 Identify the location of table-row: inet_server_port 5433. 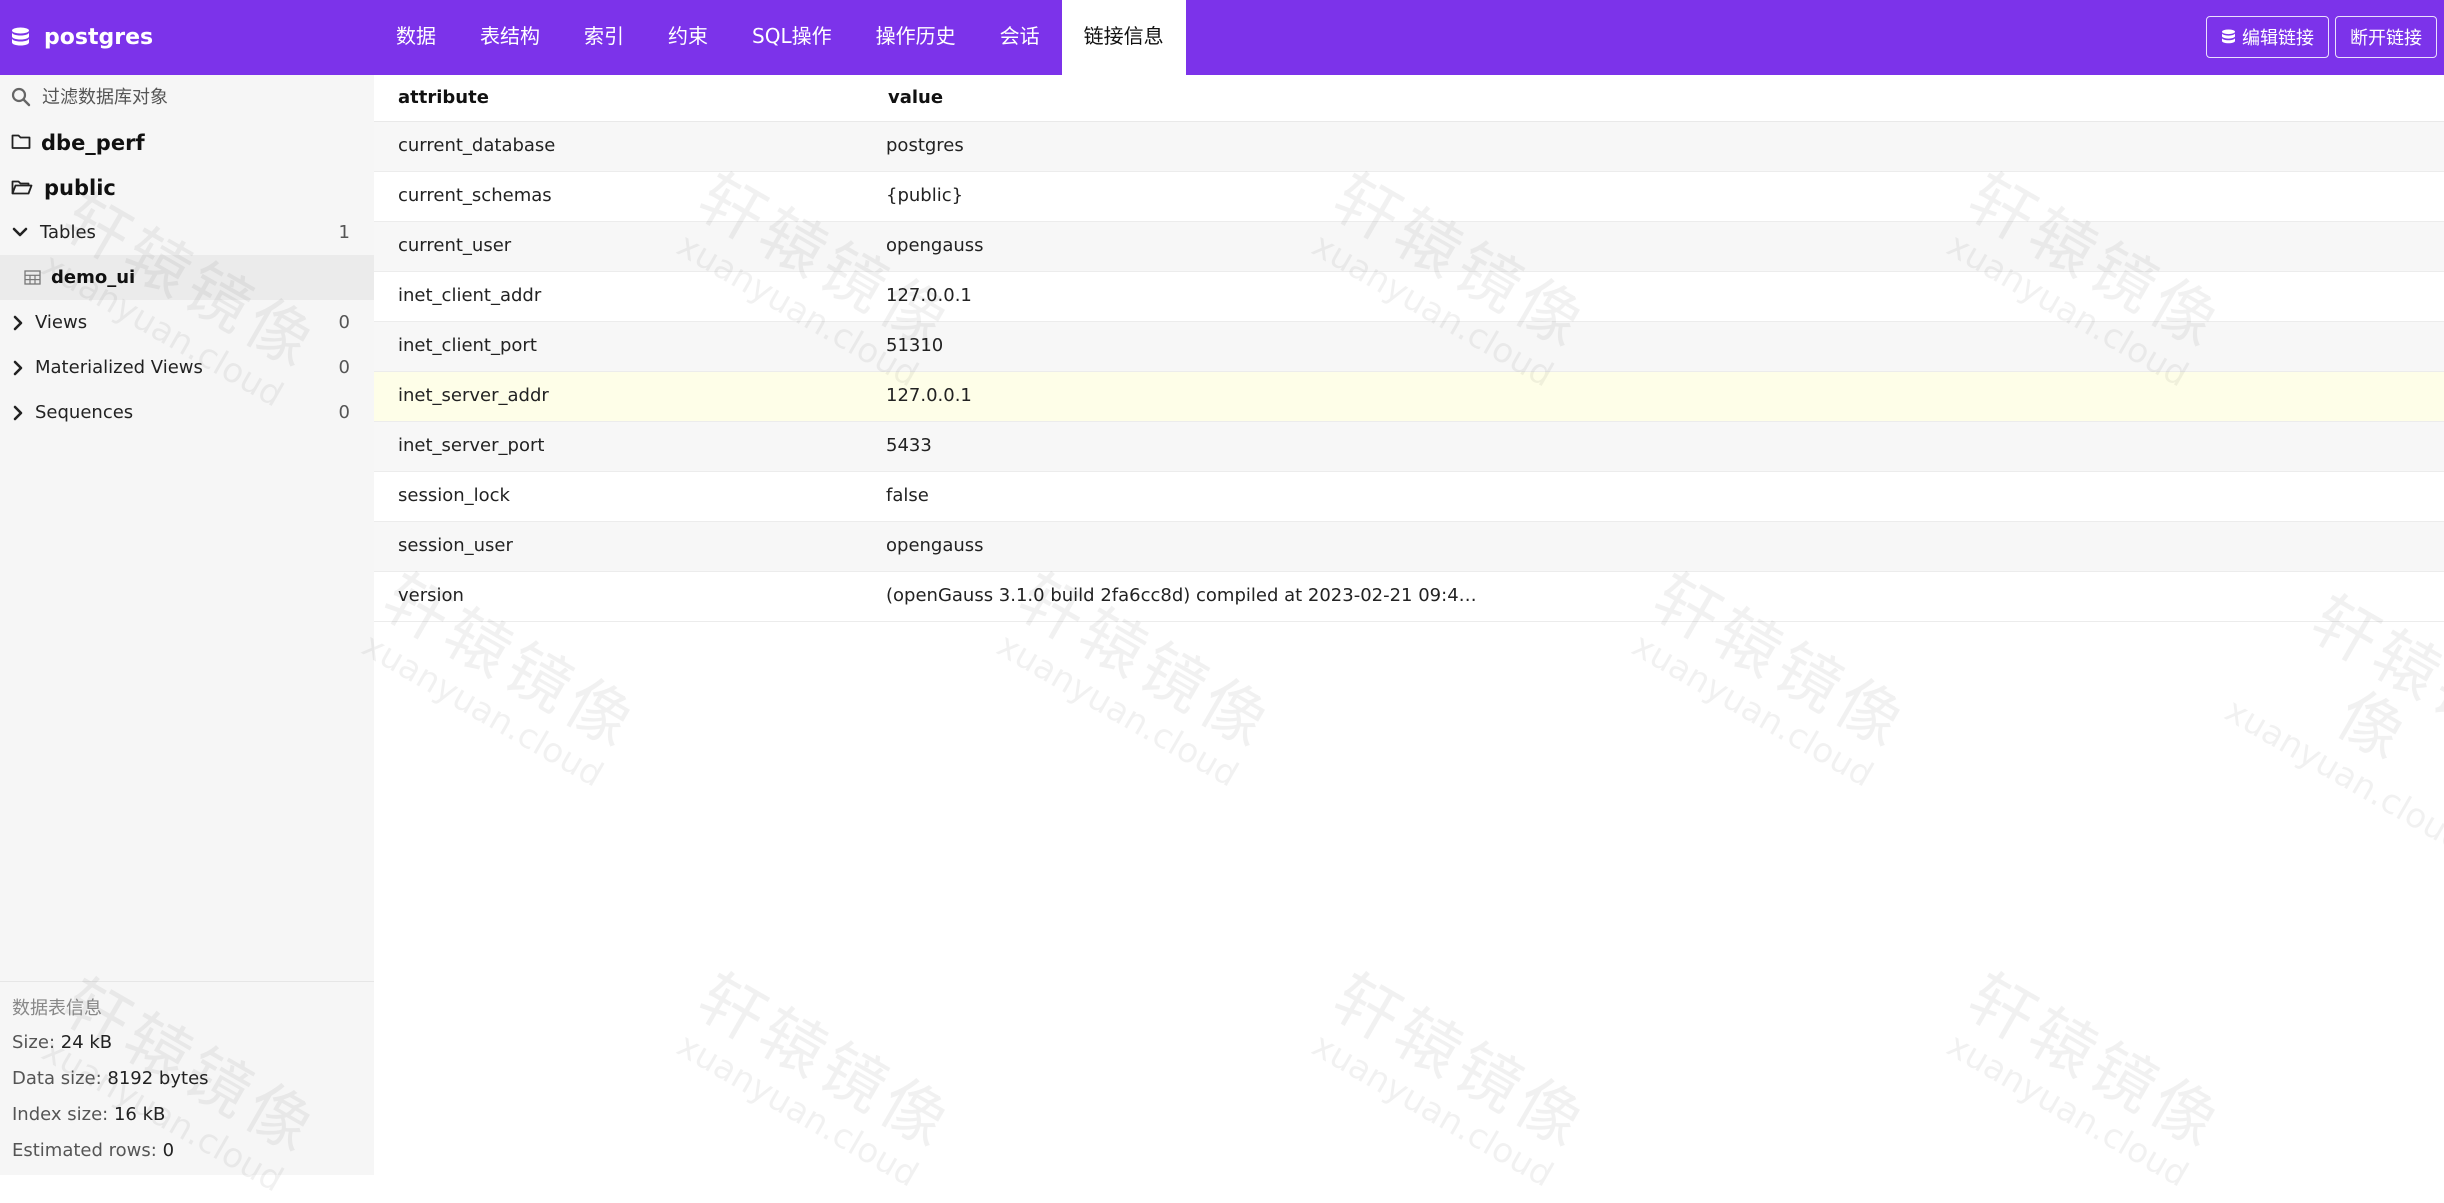
(1409, 447).